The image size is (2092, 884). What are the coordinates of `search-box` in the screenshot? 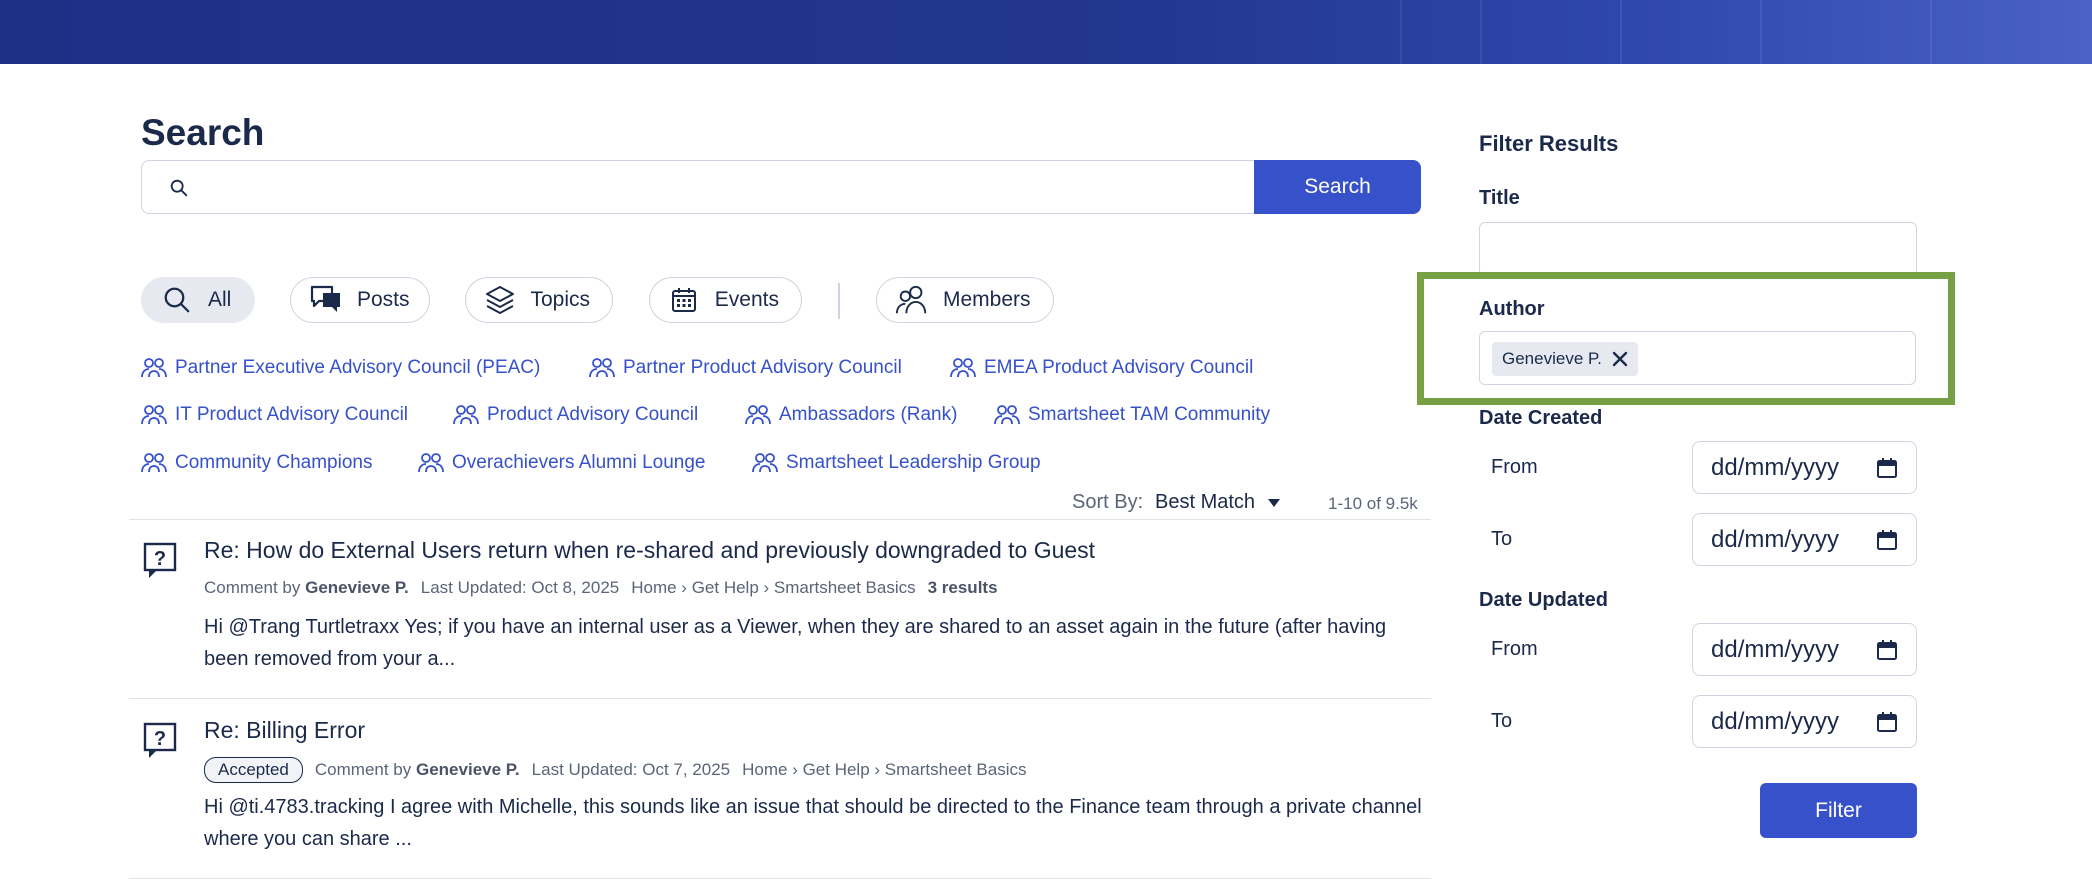 It's located at (698, 187).